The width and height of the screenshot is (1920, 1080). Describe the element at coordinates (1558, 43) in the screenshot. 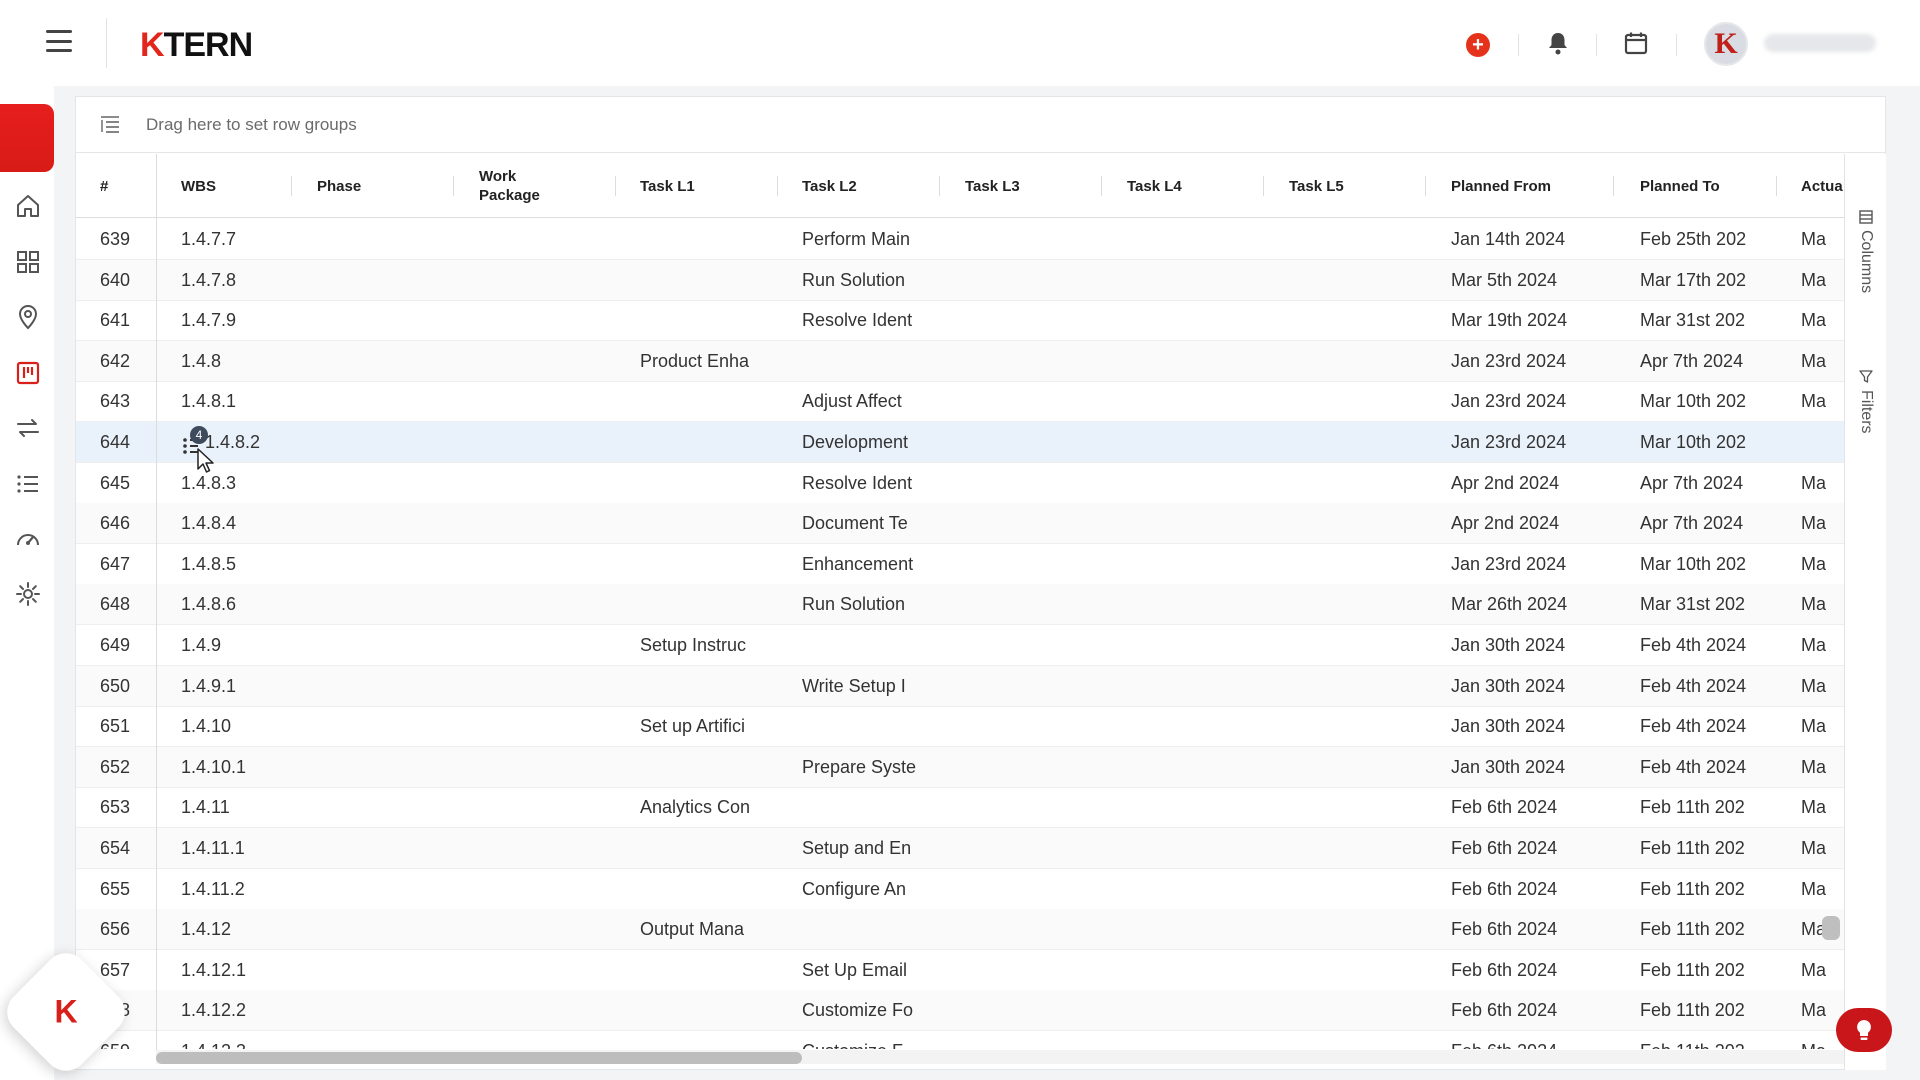

I see `bell-icon` at that location.